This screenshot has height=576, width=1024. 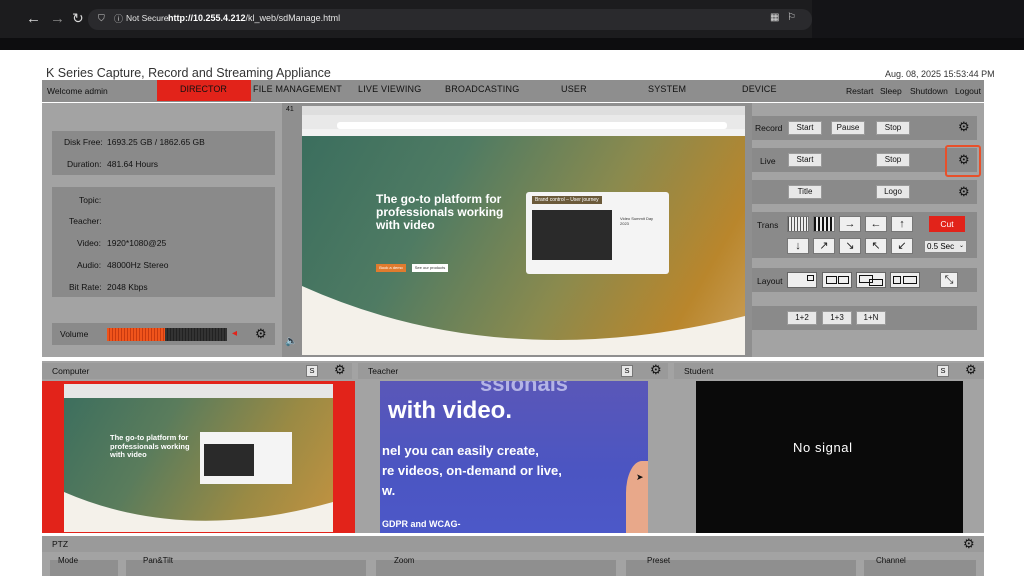 What do you see at coordinates (864, 160) in the screenshot?
I see `live-row` at bounding box center [864, 160].